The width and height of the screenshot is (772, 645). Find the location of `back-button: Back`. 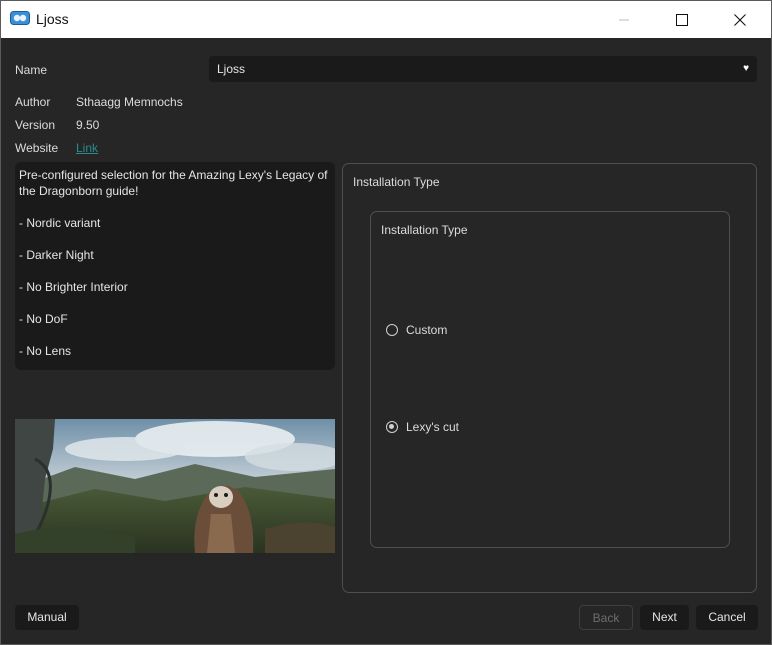

back-button: Back is located at coordinates (606, 617).